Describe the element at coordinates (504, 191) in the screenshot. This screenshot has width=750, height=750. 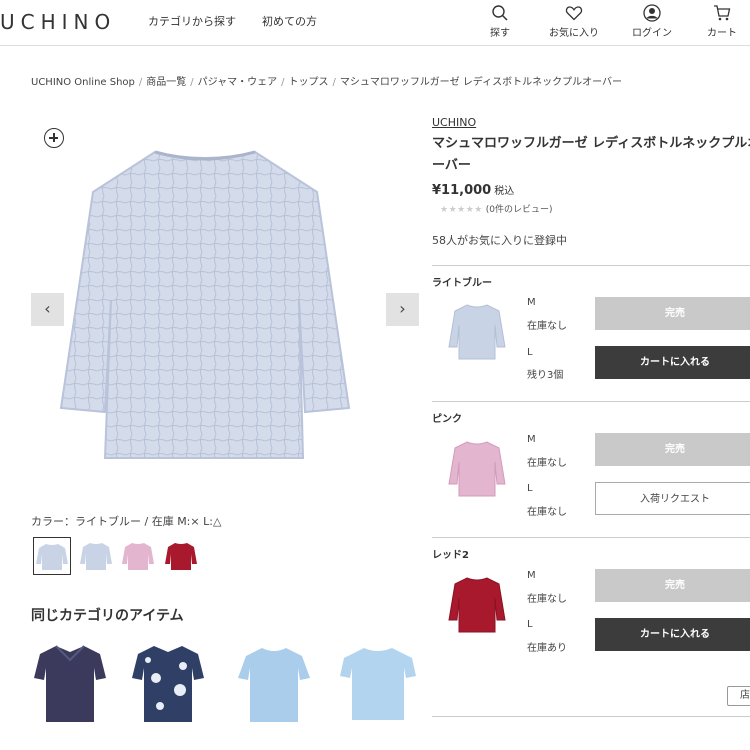
I see `tax-label: 税込` at that location.